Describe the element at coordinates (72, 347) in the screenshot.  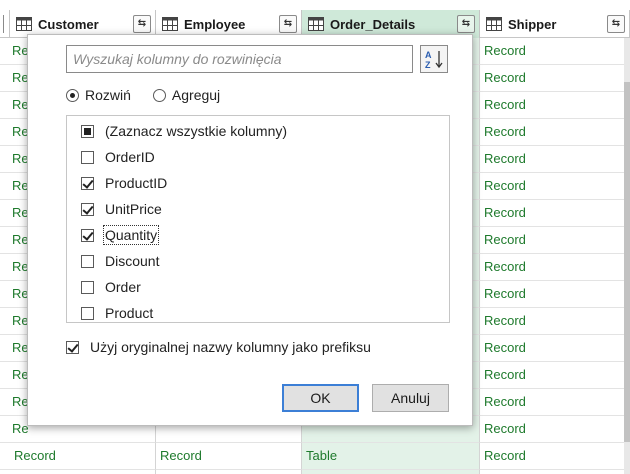
I see `prefix-checkbox` at that location.